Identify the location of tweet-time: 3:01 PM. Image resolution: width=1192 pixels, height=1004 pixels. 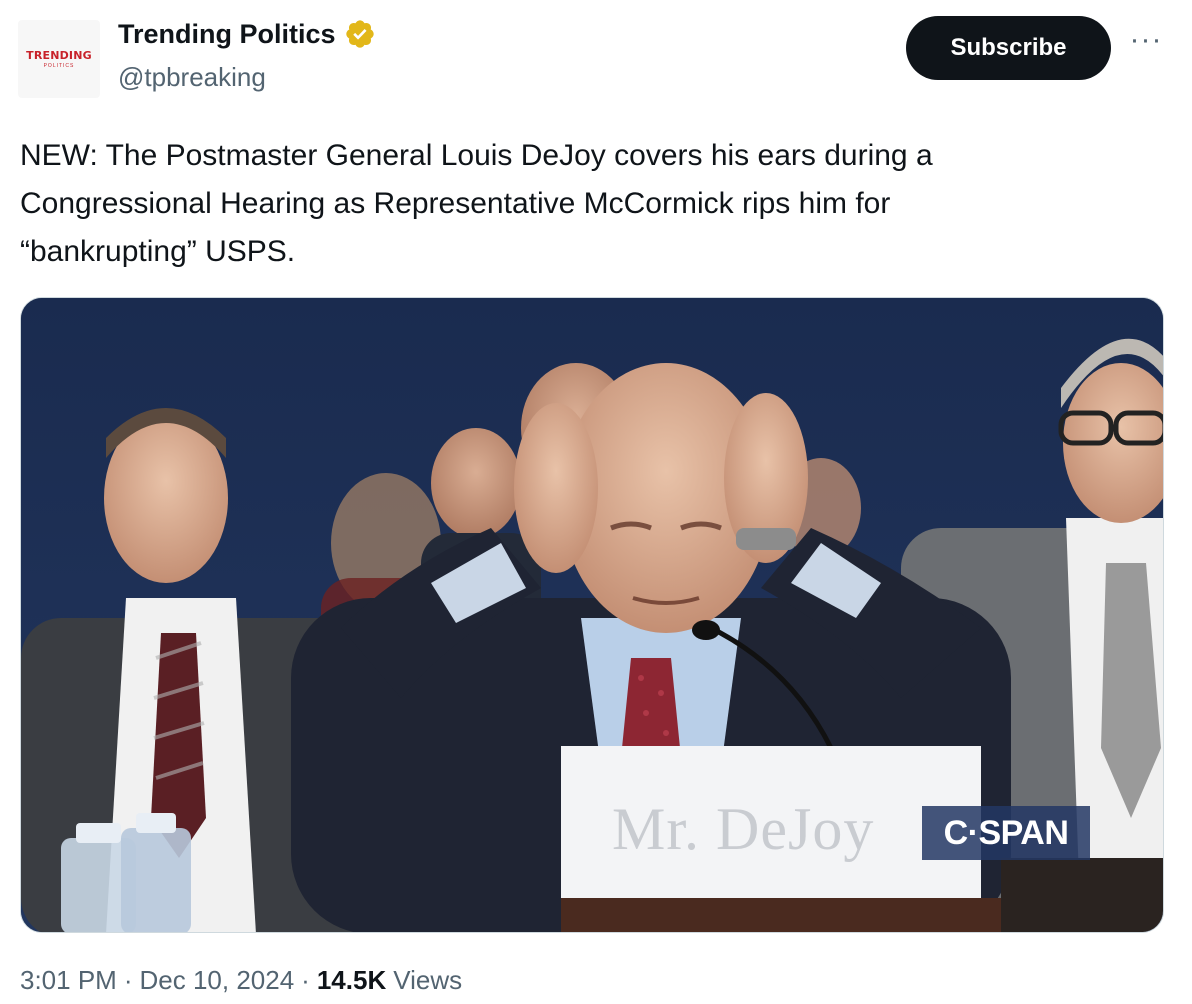
(68, 980).